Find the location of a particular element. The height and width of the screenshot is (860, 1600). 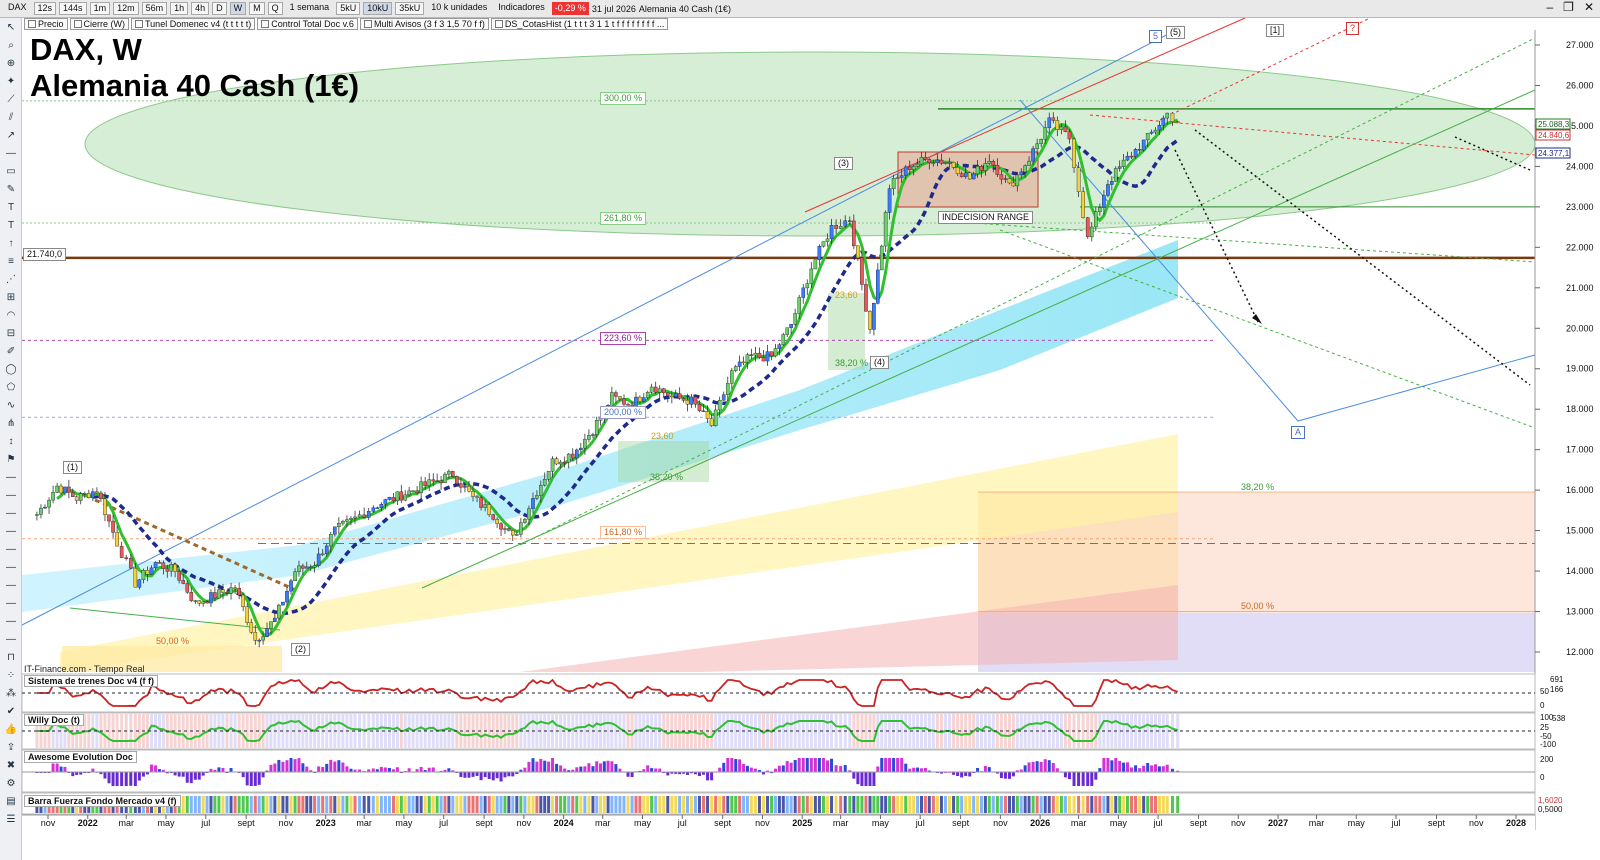

magnet-icon: ⊓ is located at coordinates (11, 658).